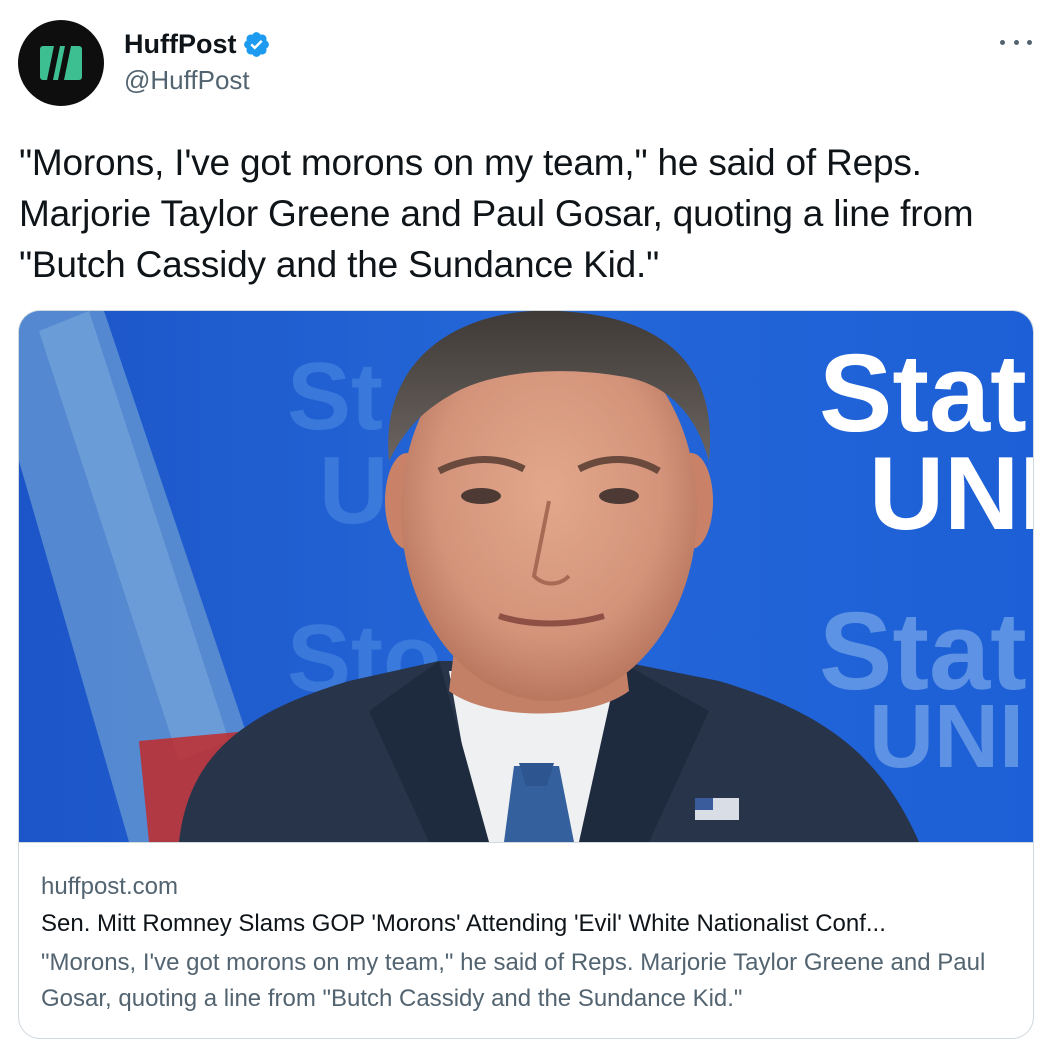  I want to click on huffpost-logo-icon, so click(61, 63).